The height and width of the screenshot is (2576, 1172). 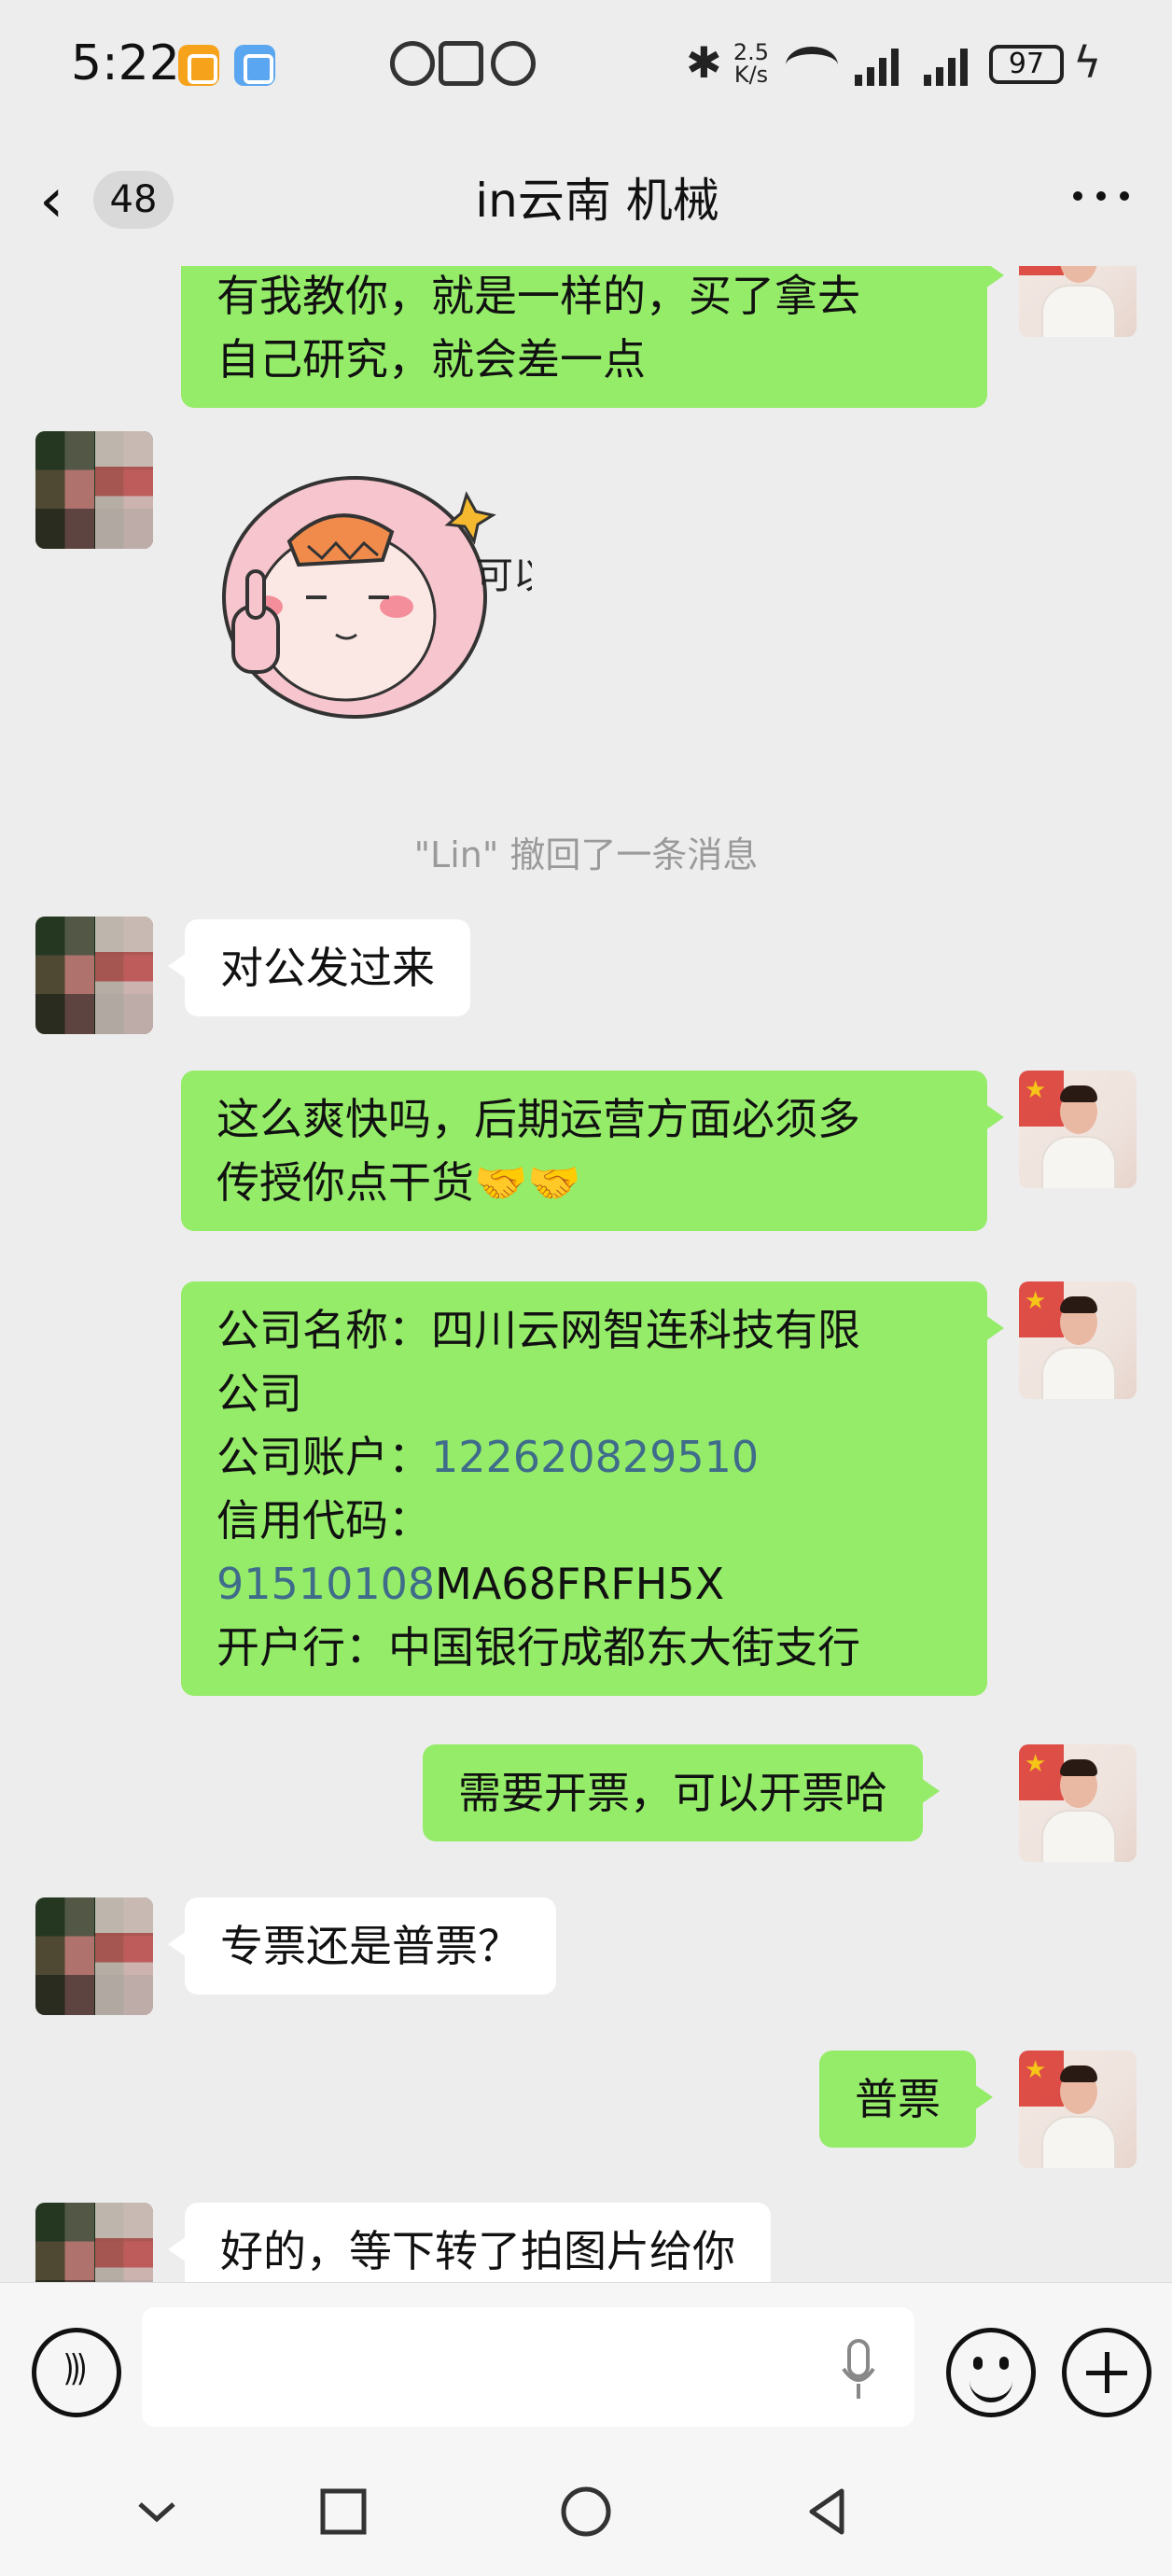 I want to click on input-bar, so click(x=586, y=2366).